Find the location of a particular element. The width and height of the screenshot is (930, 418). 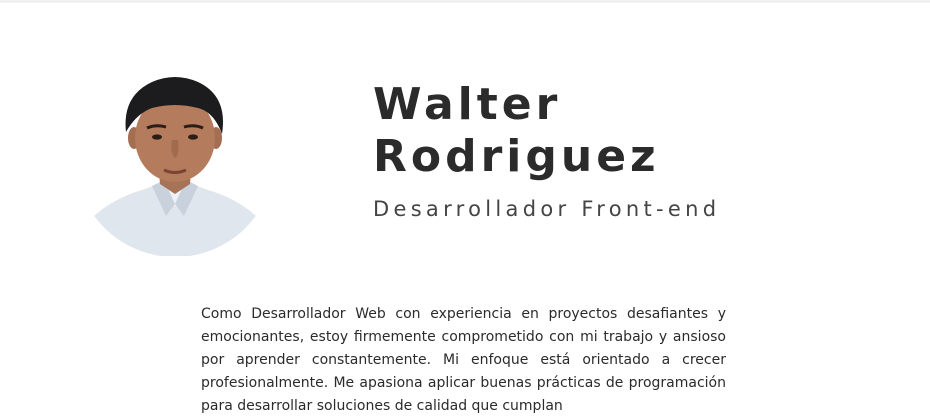

avatar-photo-icon is located at coordinates (175, 166).